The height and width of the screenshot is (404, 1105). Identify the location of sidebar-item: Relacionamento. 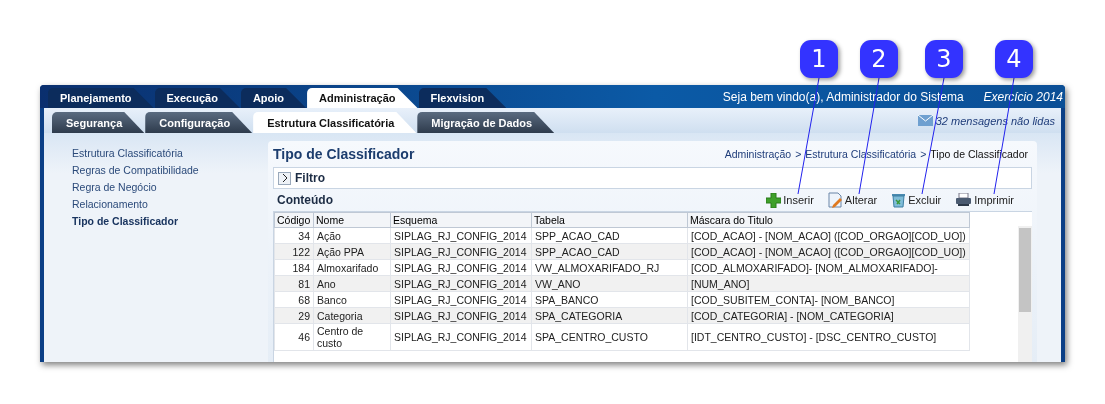
(168, 204).